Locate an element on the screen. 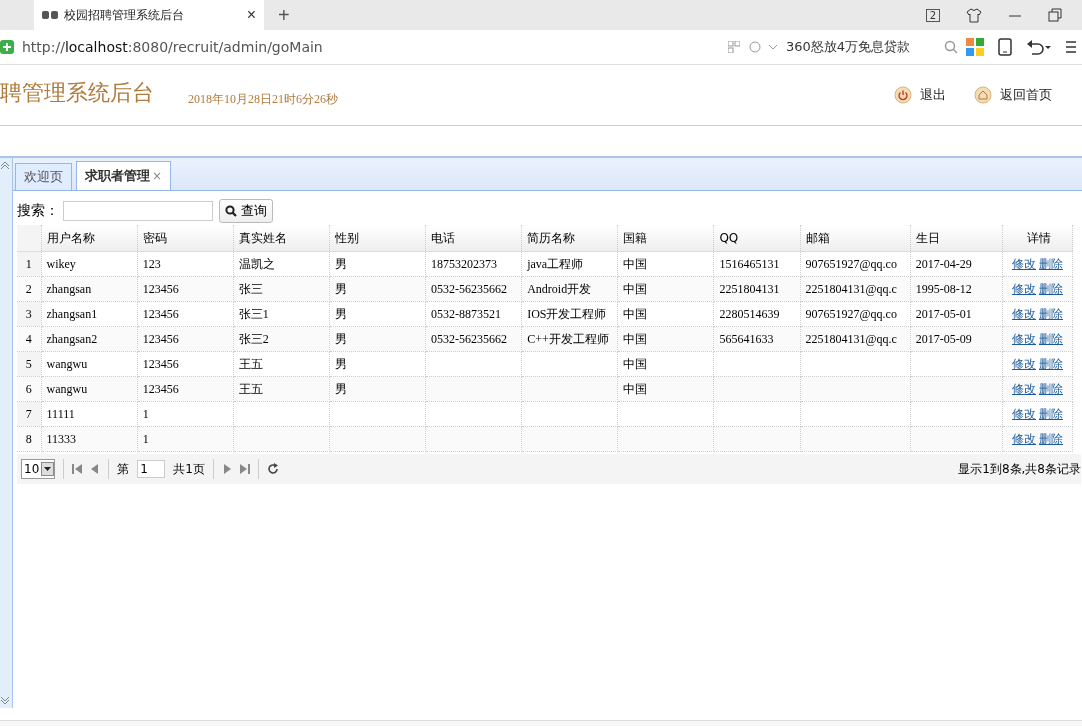 The width and height of the screenshot is (1082, 726). home-button: 返回首页 is located at coordinates (1013, 95).